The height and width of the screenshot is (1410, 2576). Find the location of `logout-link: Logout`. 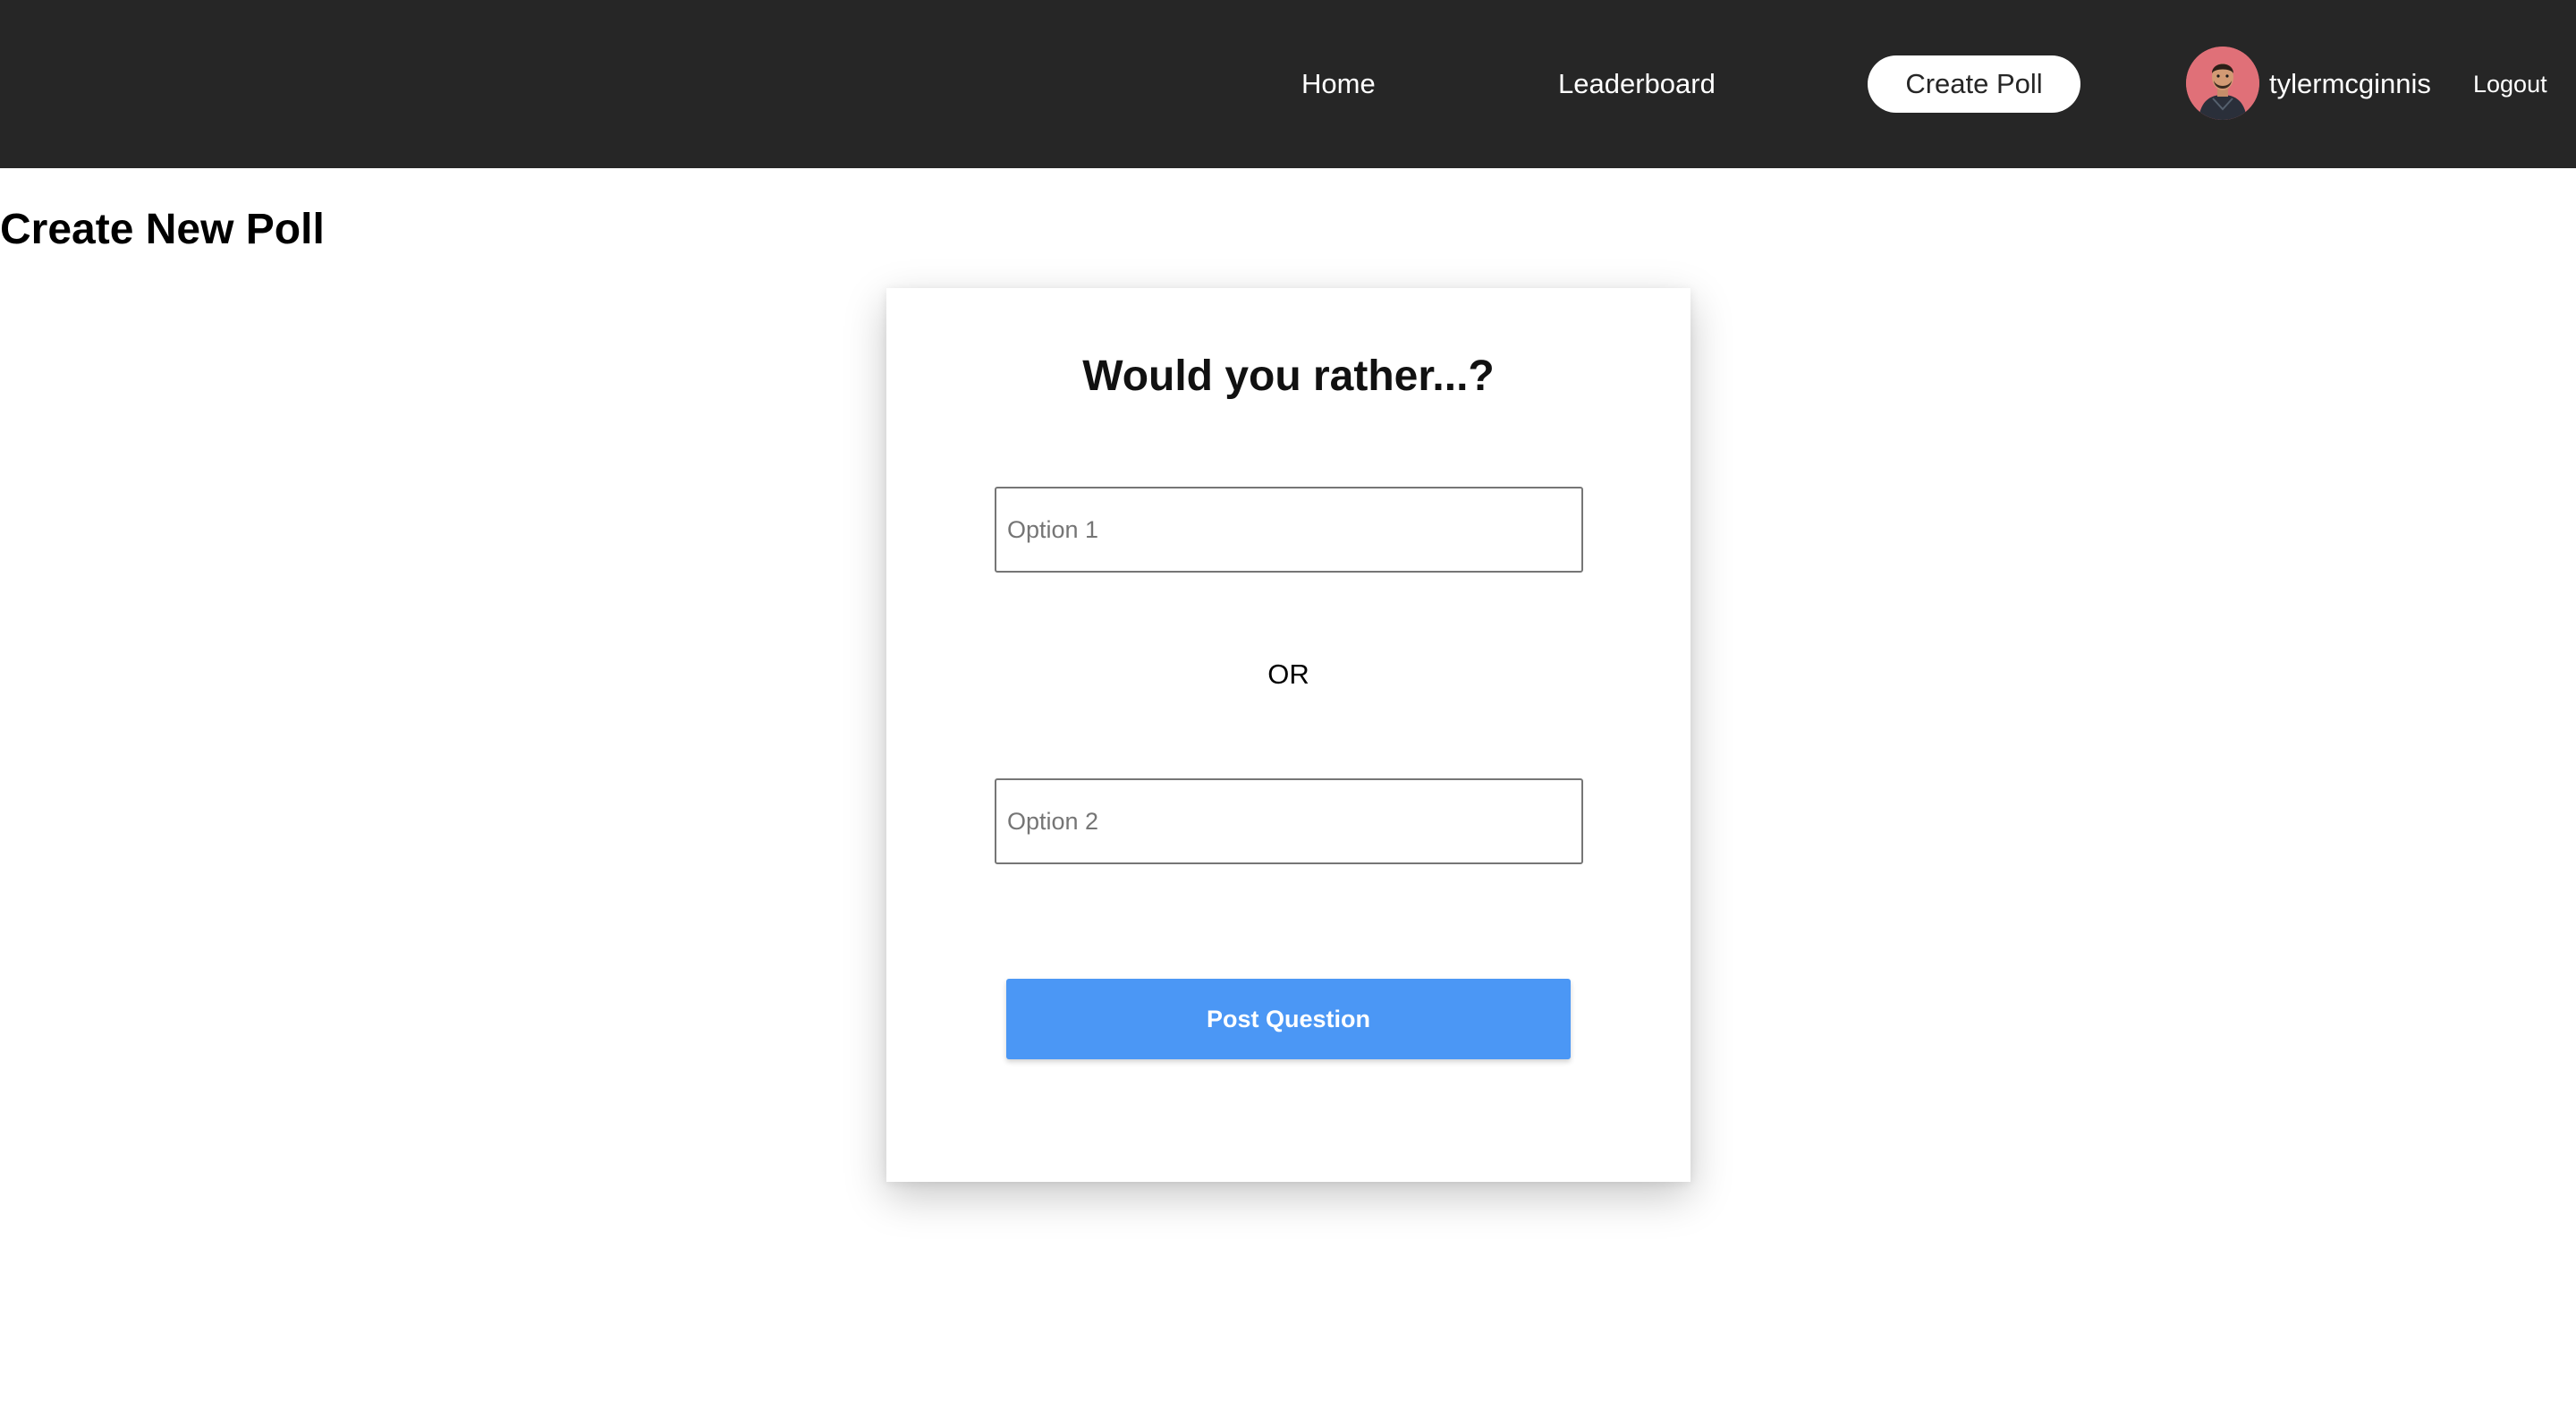

logout-link: Logout is located at coordinates (2510, 84).